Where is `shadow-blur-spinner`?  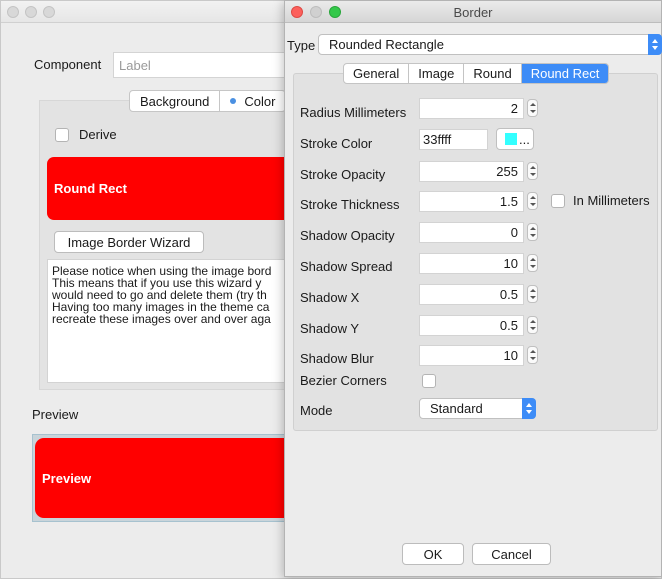 shadow-blur-spinner is located at coordinates (532, 355).